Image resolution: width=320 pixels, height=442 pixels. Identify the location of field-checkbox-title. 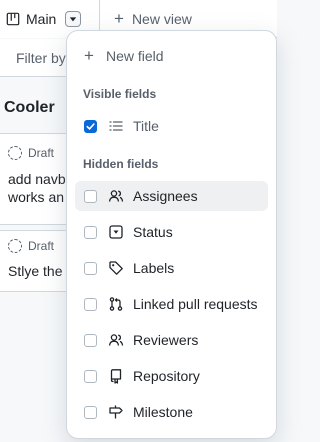
(90, 126).